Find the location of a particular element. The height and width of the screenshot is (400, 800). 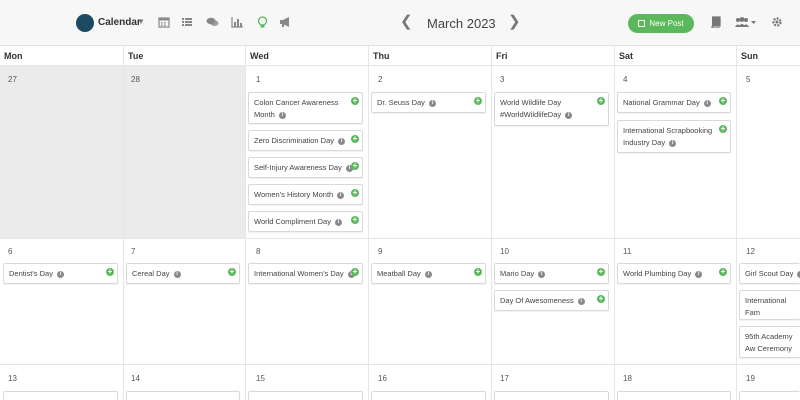

next-month-icon: ❯ is located at coordinates (514, 22).